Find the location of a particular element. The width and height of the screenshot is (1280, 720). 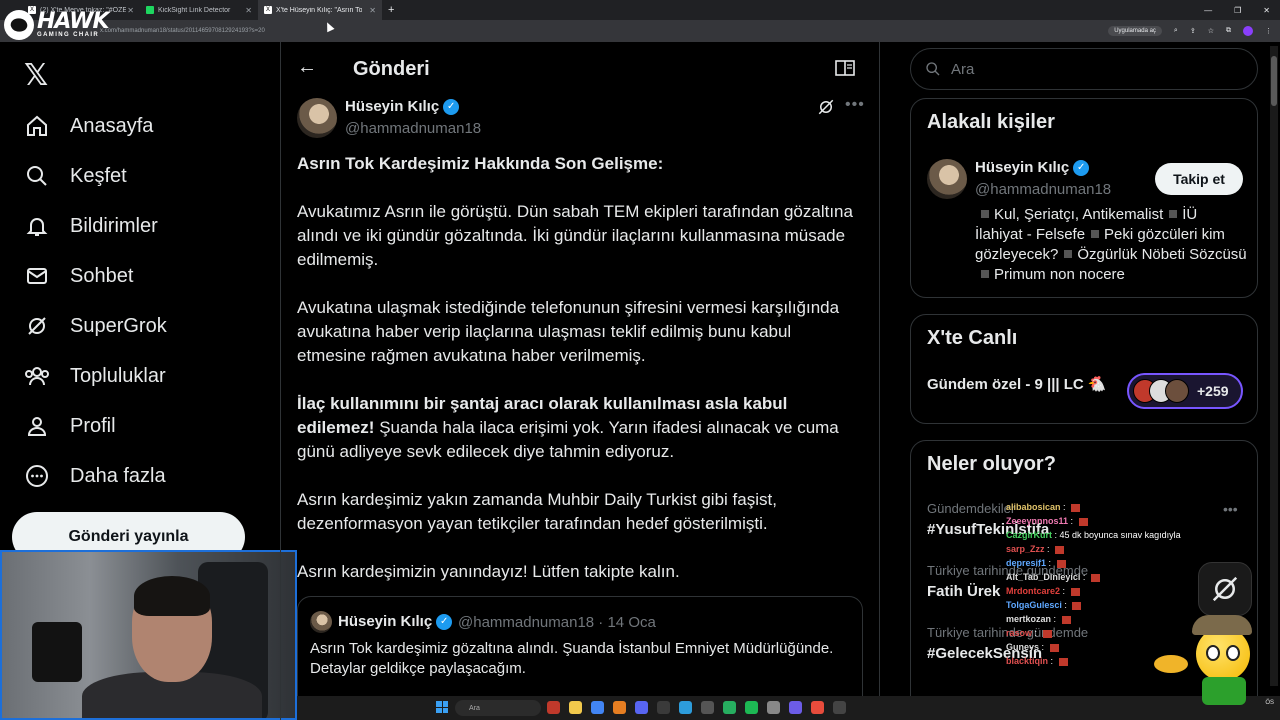

spotify-icon is located at coordinates (751, 707).